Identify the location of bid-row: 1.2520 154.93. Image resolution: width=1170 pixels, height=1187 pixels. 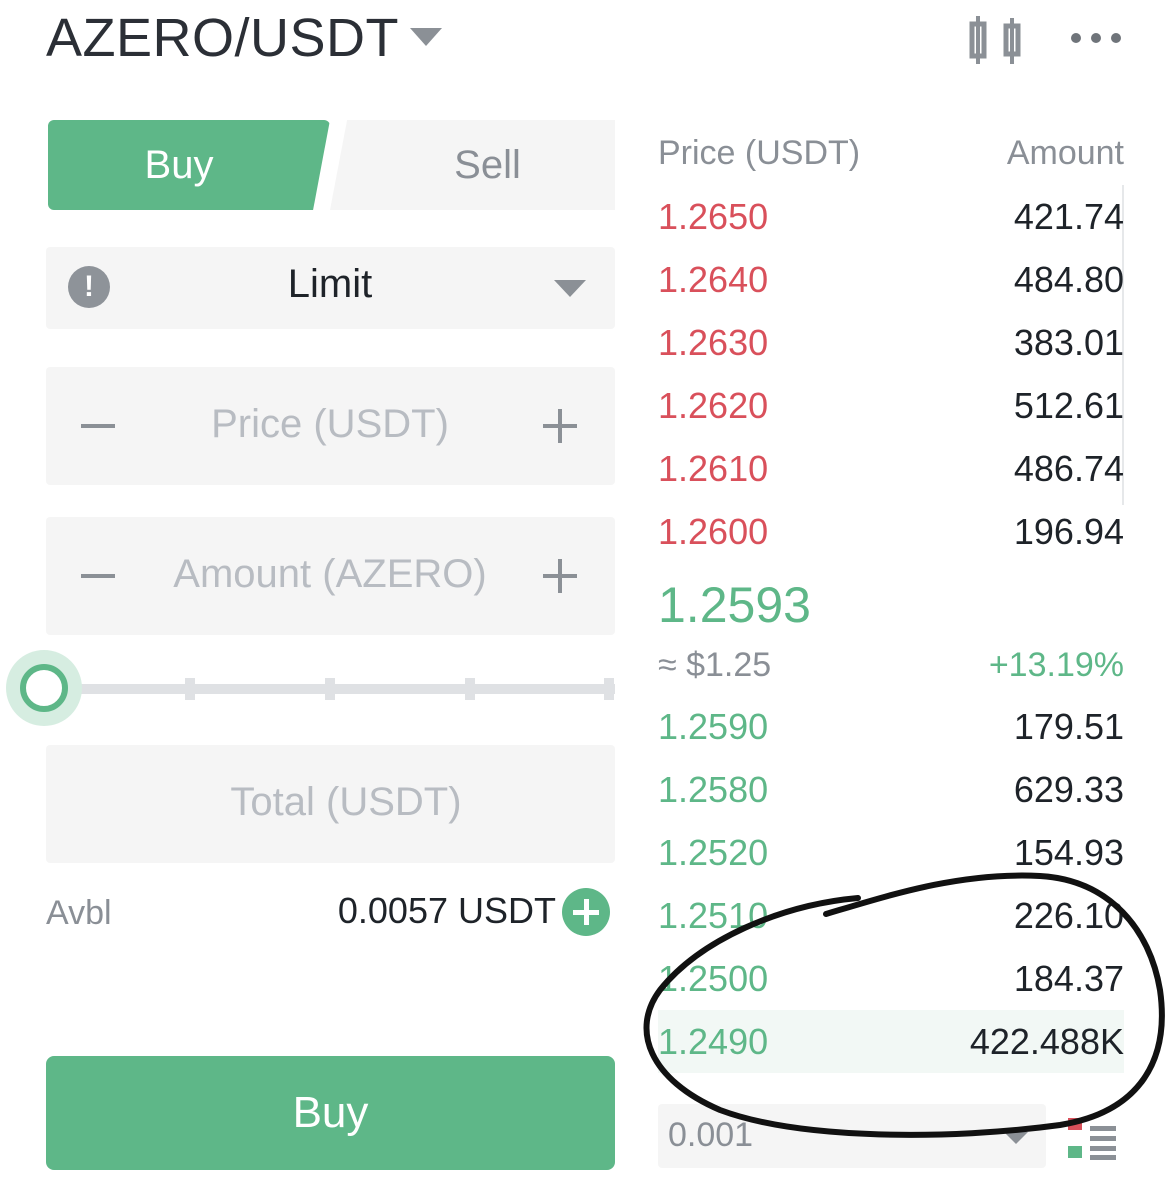
(891, 852).